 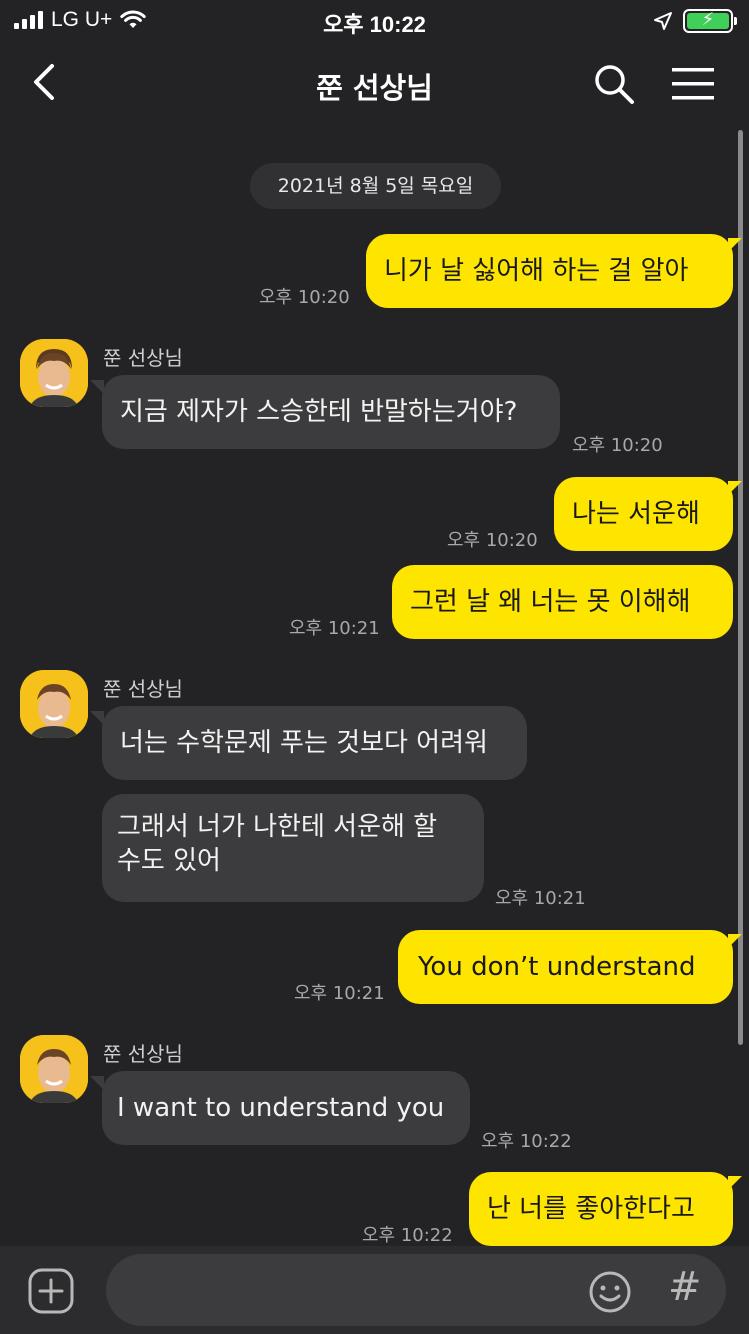 What do you see at coordinates (374, 88) in the screenshot?
I see `chat-title: 쭌 선상님` at bounding box center [374, 88].